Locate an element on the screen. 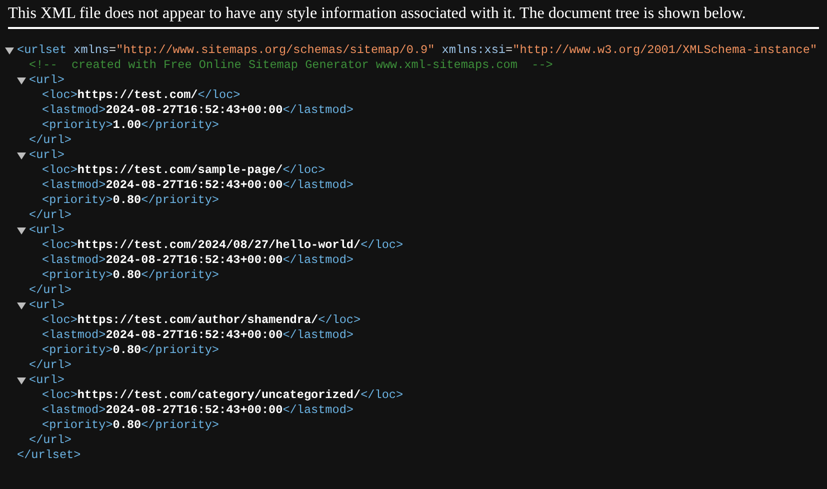  xml-element-line: <loc>https://test.com/sample-page/</loc> is located at coordinates (184, 170).